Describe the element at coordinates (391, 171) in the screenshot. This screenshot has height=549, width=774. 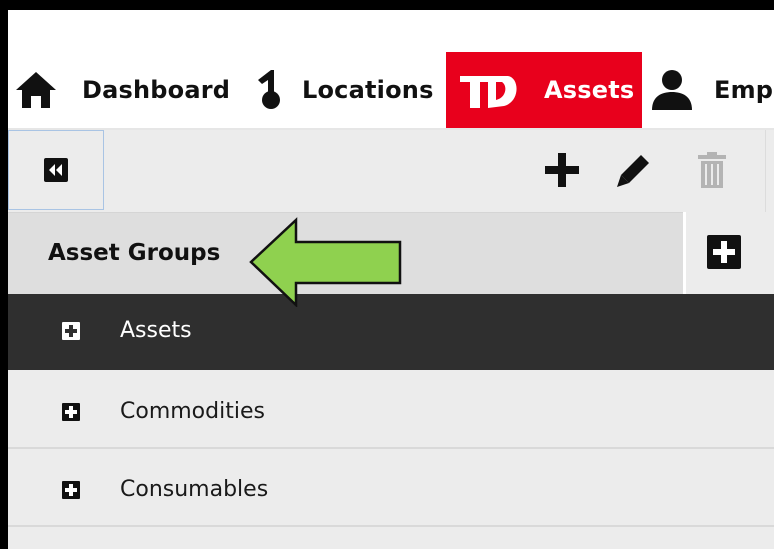
I see `toolbar` at that location.